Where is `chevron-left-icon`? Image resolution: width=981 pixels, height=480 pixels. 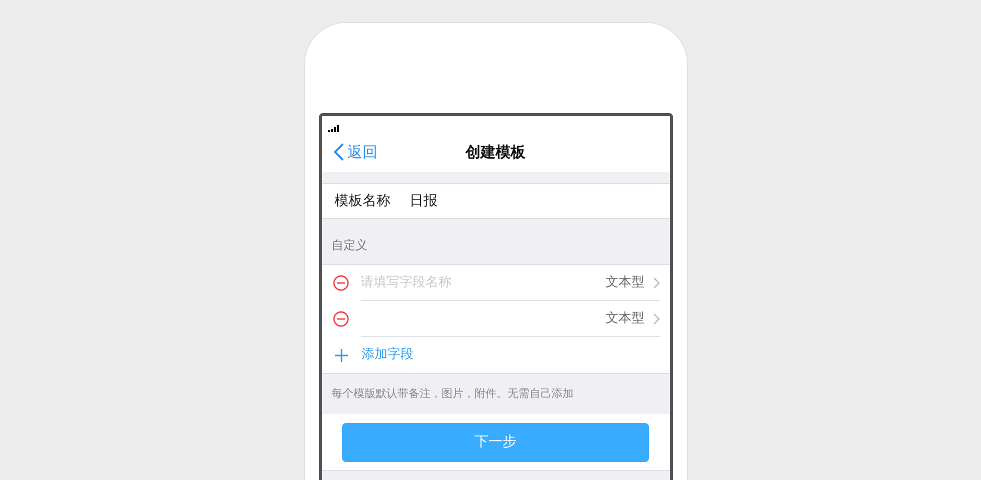 chevron-left-icon is located at coordinates (339, 152).